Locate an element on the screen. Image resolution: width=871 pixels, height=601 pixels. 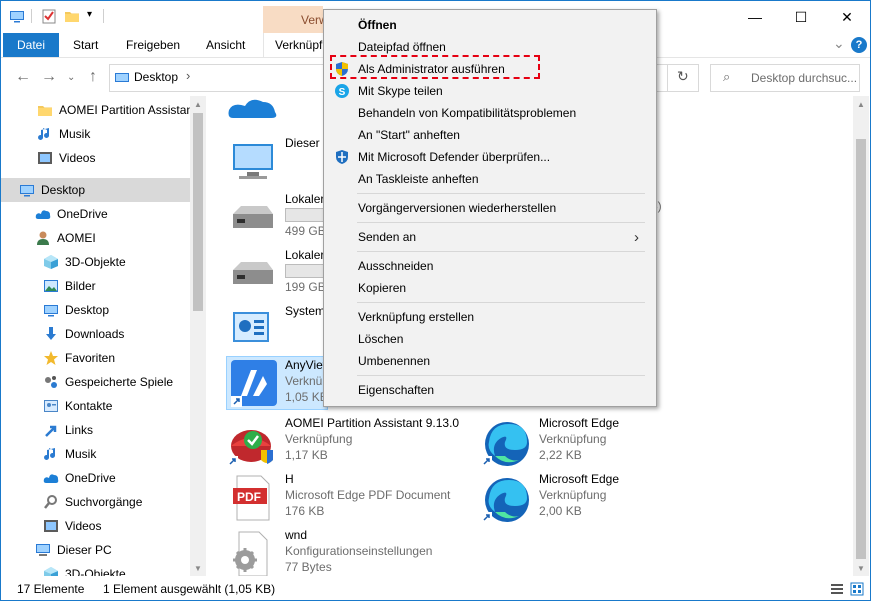
video-icon is located at coordinates (45, 158).